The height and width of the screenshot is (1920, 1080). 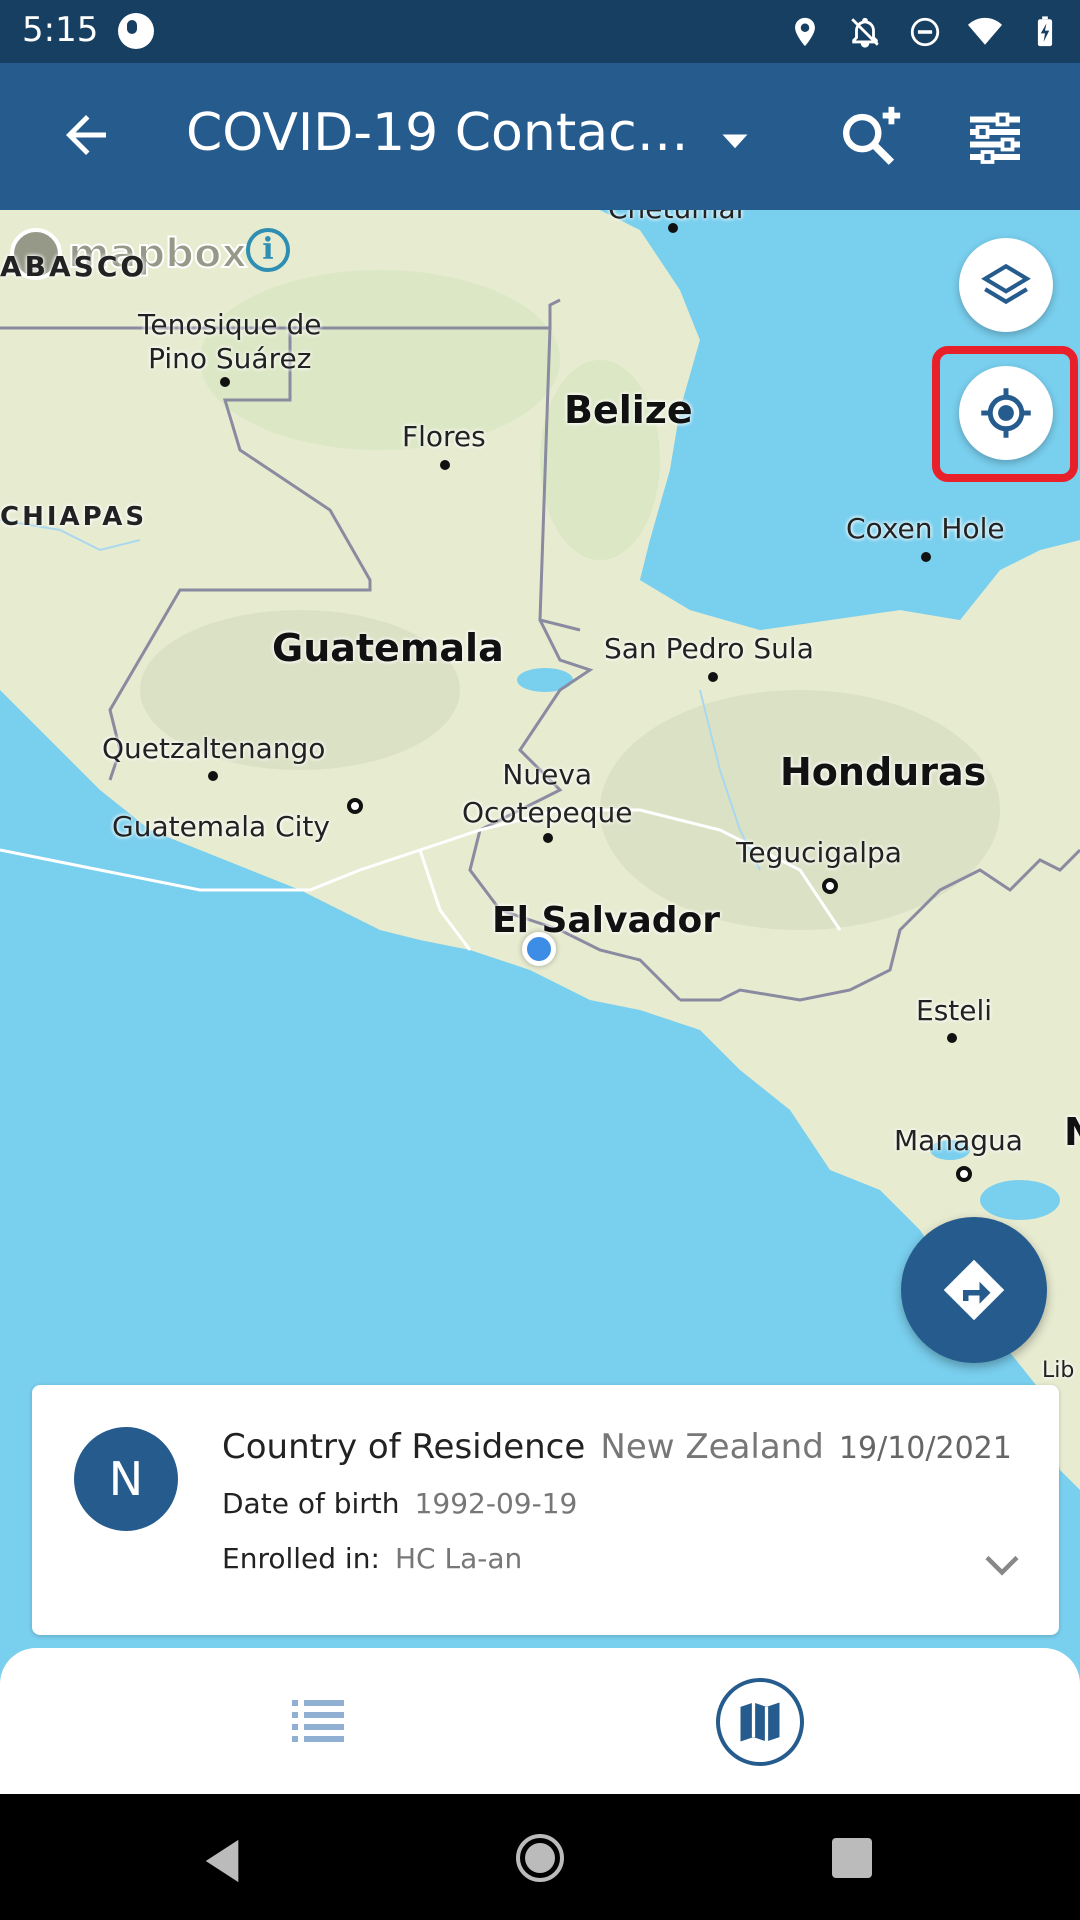 What do you see at coordinates (819, 852) in the screenshot?
I see `map-label-tegucigalpa: Tegucigalpa` at bounding box center [819, 852].